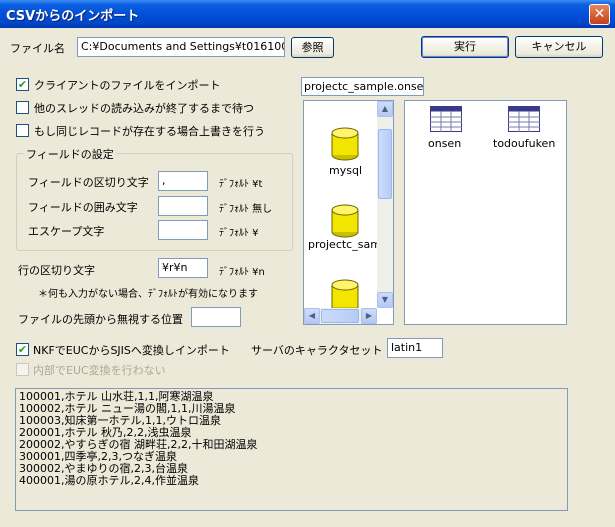  What do you see at coordinates (246, 209) in the screenshot?
I see `field-enclosure-default: ﾃﾞﾌｫﾙﾄ 無し` at bounding box center [246, 209].